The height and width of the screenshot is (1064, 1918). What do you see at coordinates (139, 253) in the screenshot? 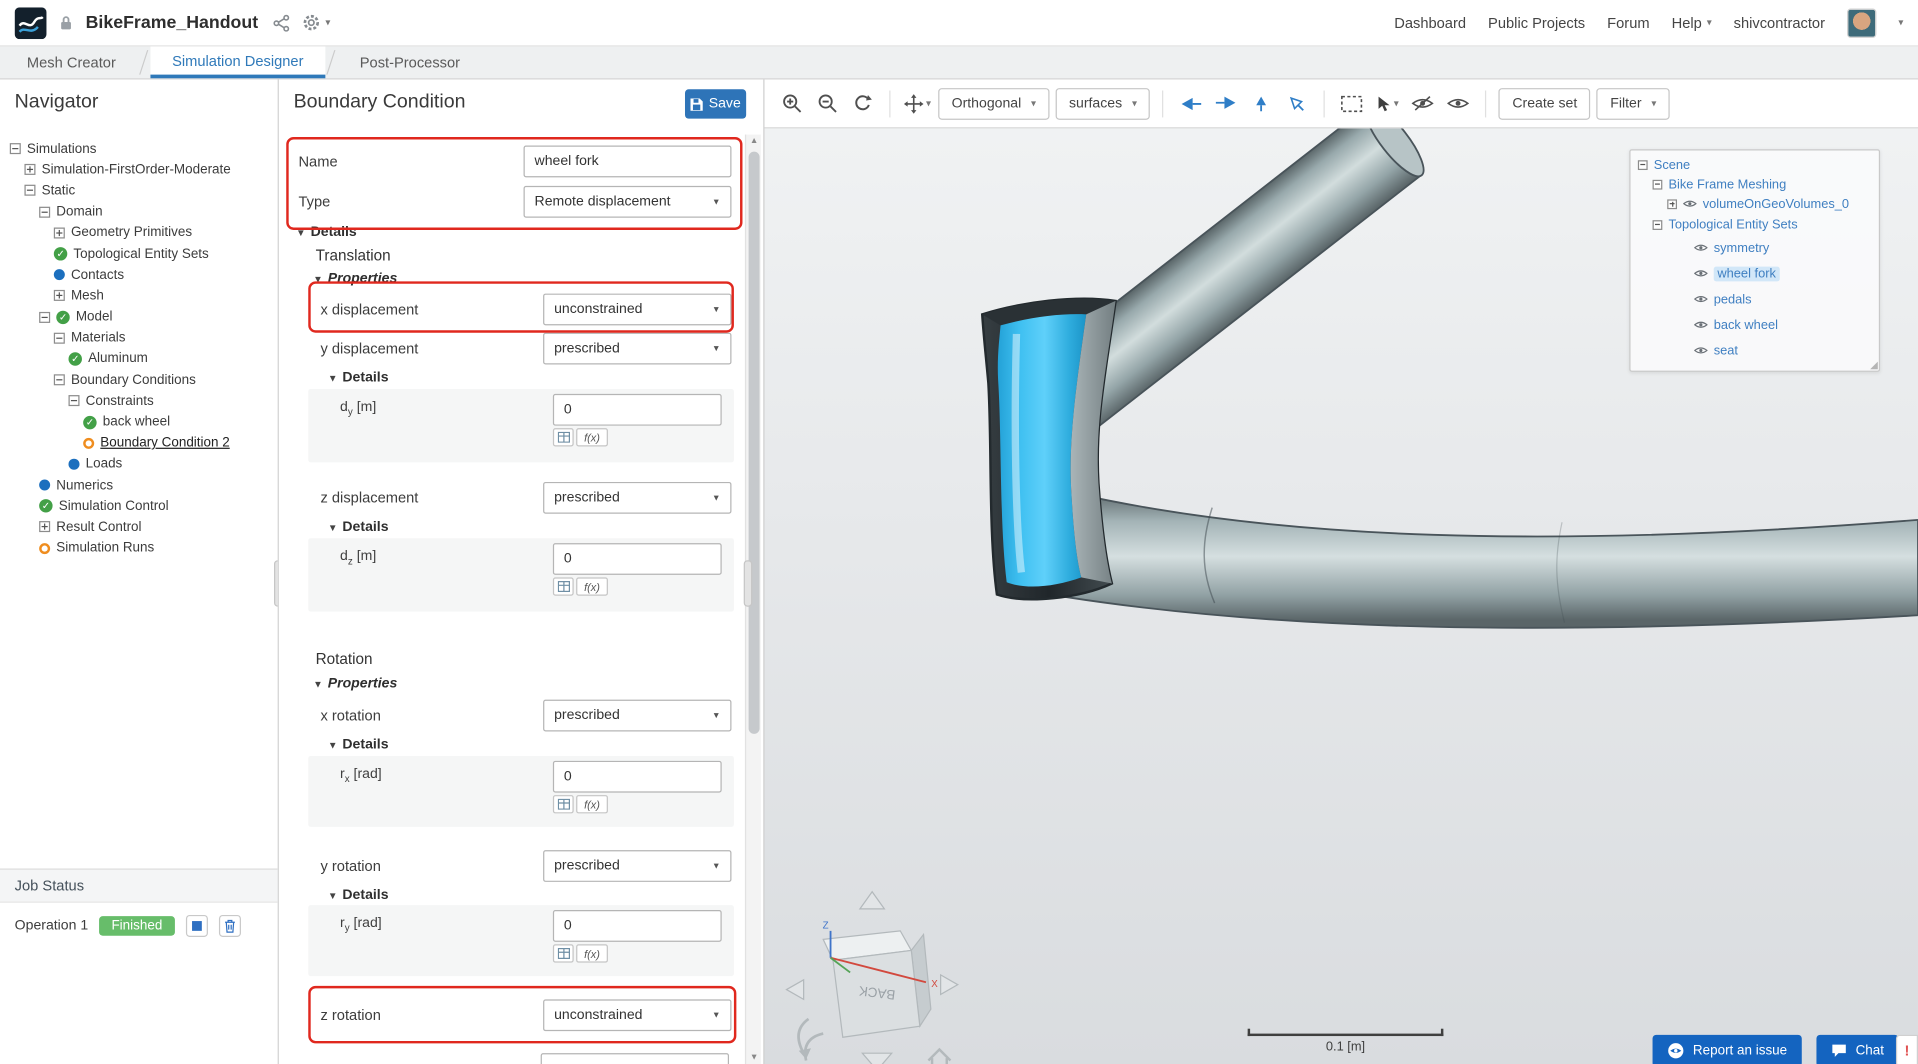
I see `tree-item-topological-entity-sets: Topological Entity Sets` at bounding box center [139, 253].